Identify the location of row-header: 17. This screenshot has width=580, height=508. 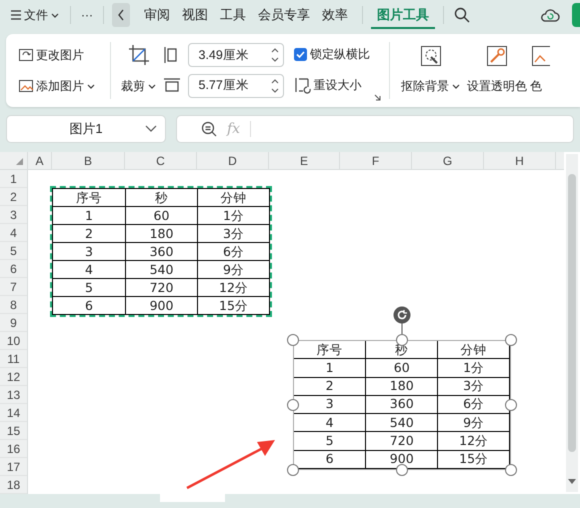
(13, 467).